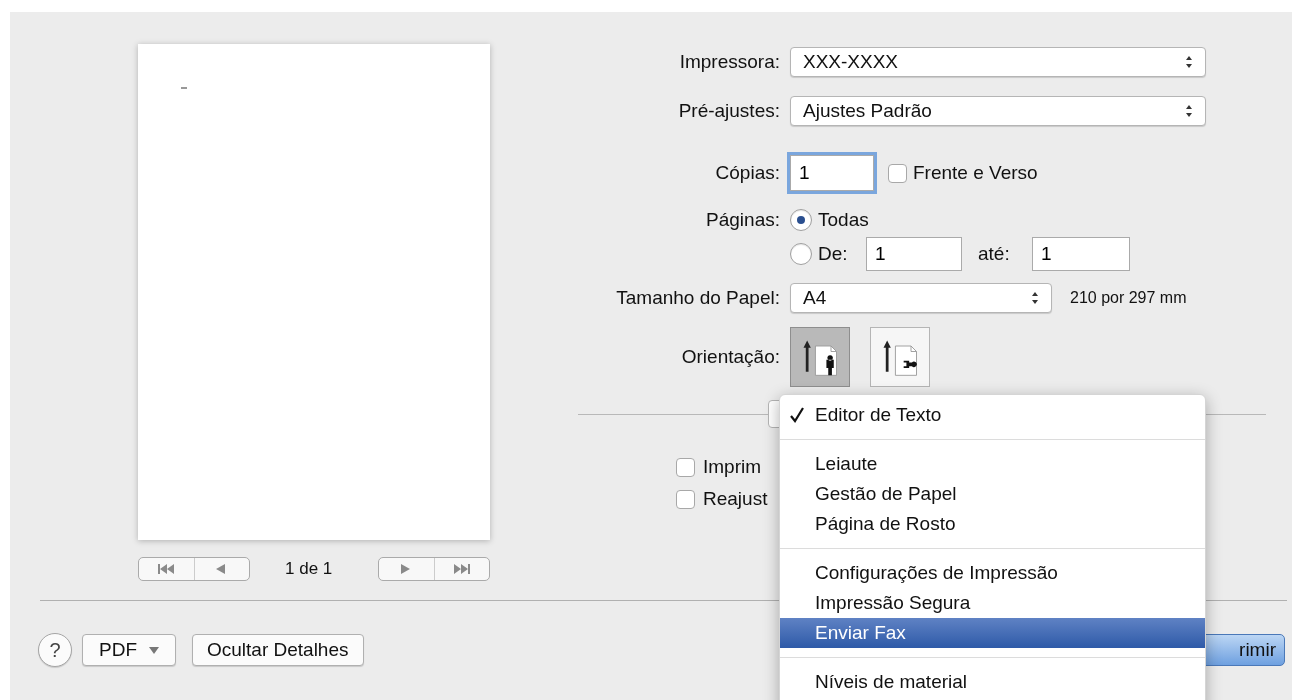 This screenshot has height=700, width=1292. I want to click on pdf-menu-button: PDF, so click(129, 650).